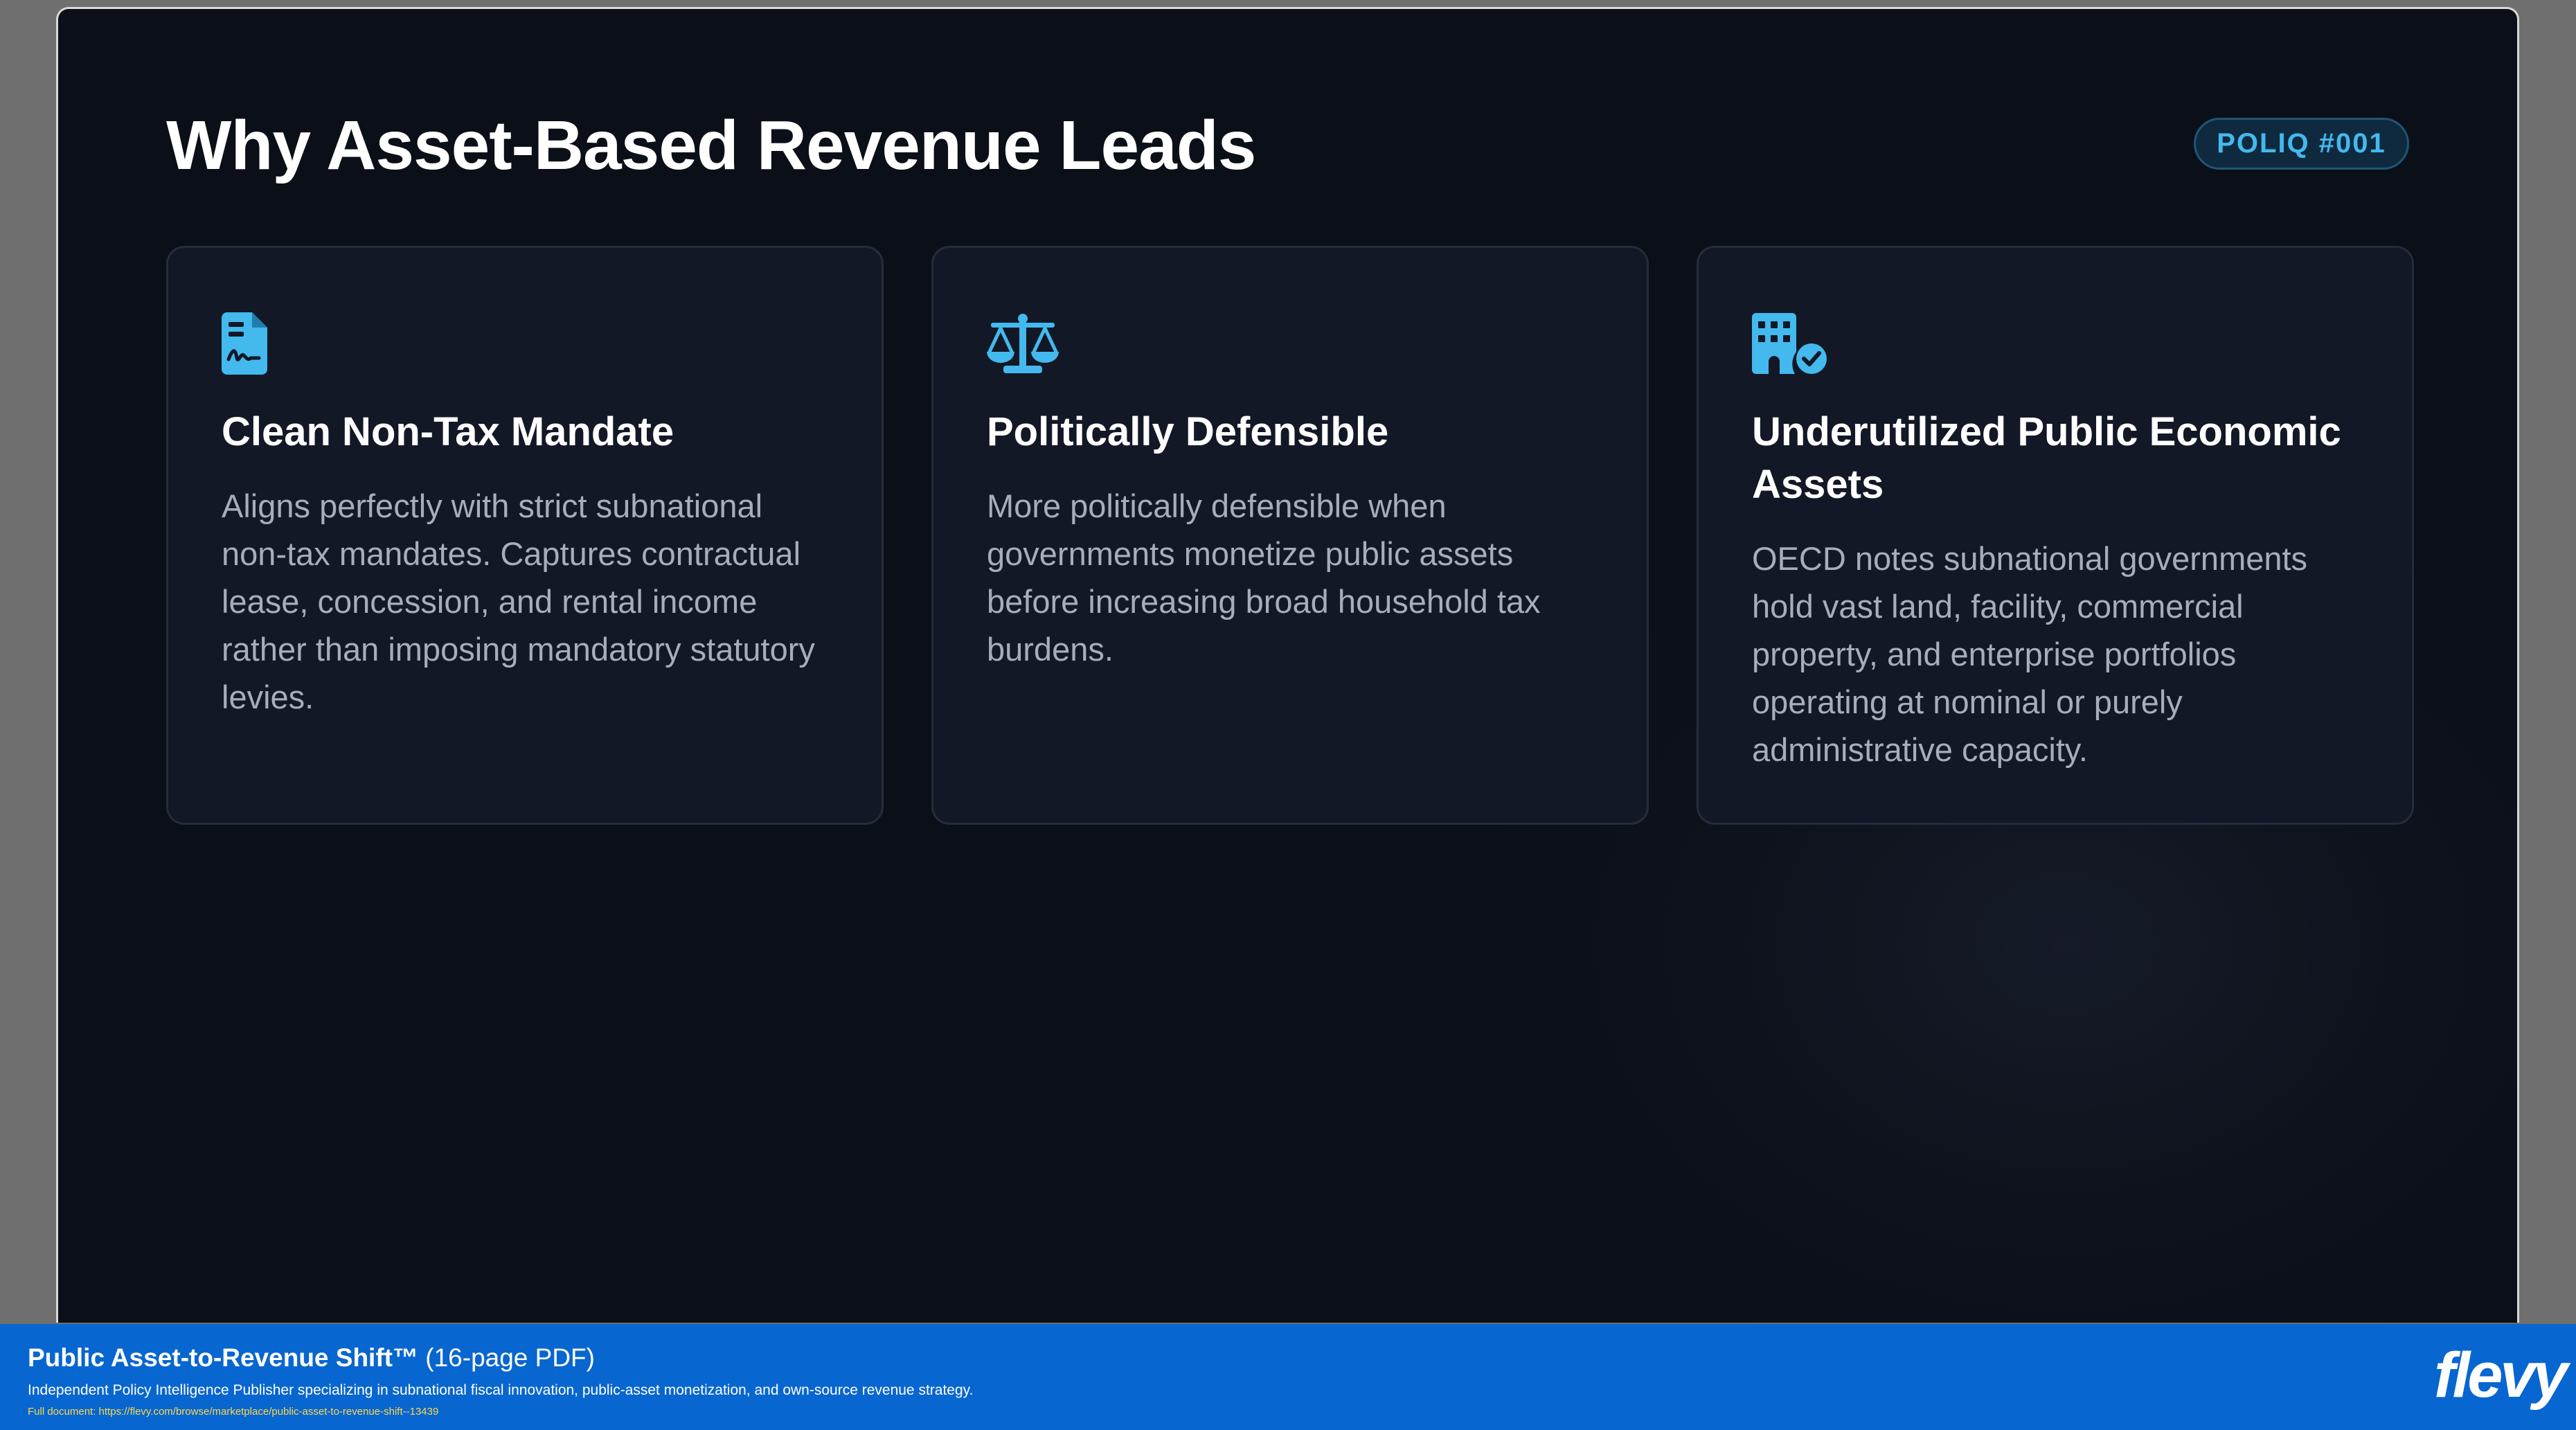  What do you see at coordinates (2501, 1375) in the screenshot?
I see `flevy-logo: flevy` at bounding box center [2501, 1375].